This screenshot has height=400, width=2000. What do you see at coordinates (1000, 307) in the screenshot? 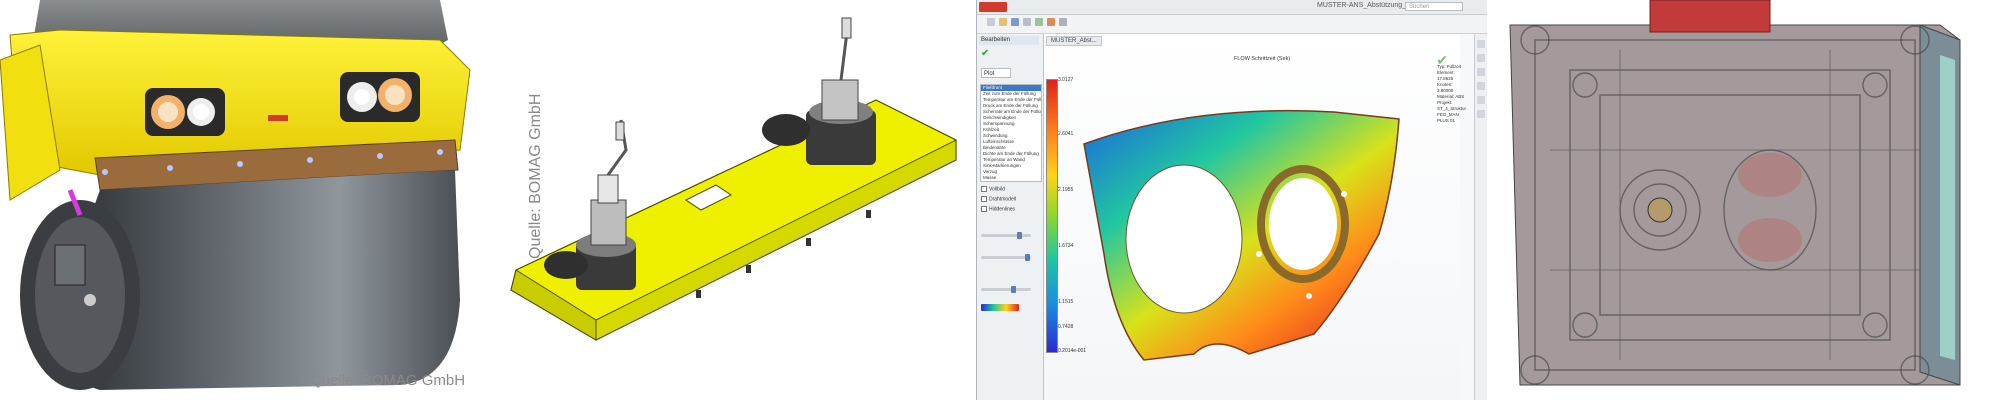
I see `color-scheme-icon` at bounding box center [1000, 307].